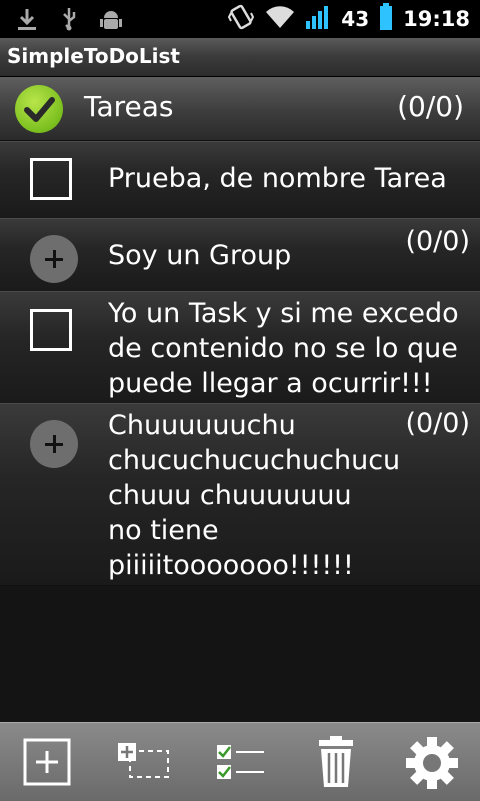  Describe the element at coordinates (432, 763) in the screenshot. I see `settings-gear-icon` at that location.